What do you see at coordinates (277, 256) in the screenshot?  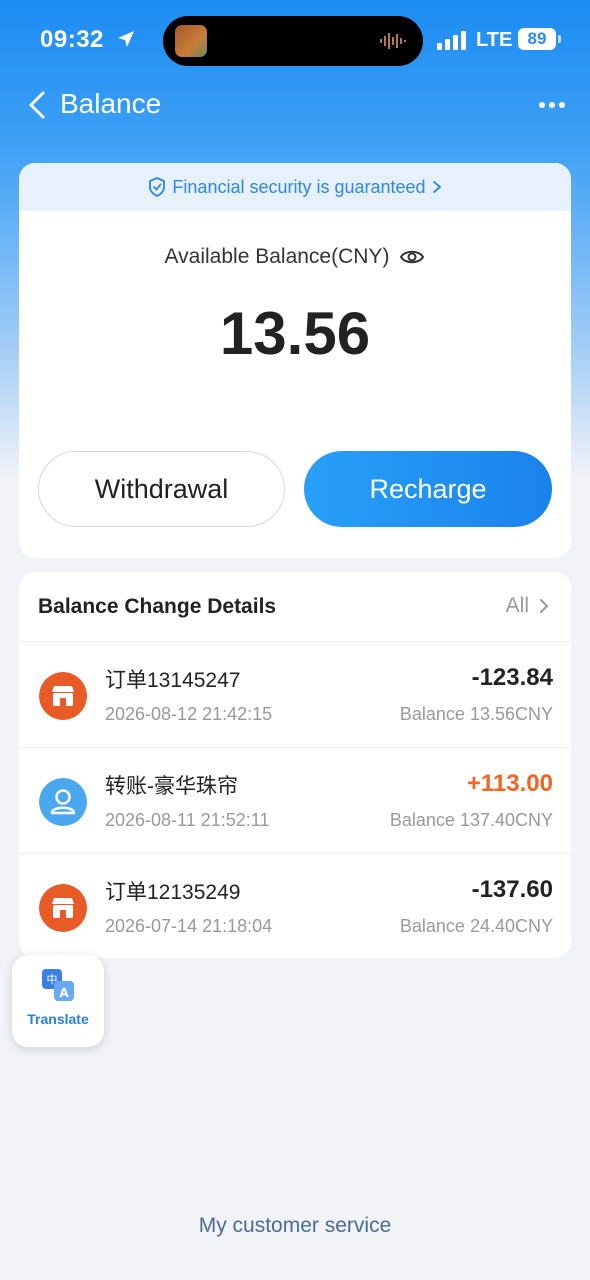 I see `available-balance-label: Available Balance(CNY)` at bounding box center [277, 256].